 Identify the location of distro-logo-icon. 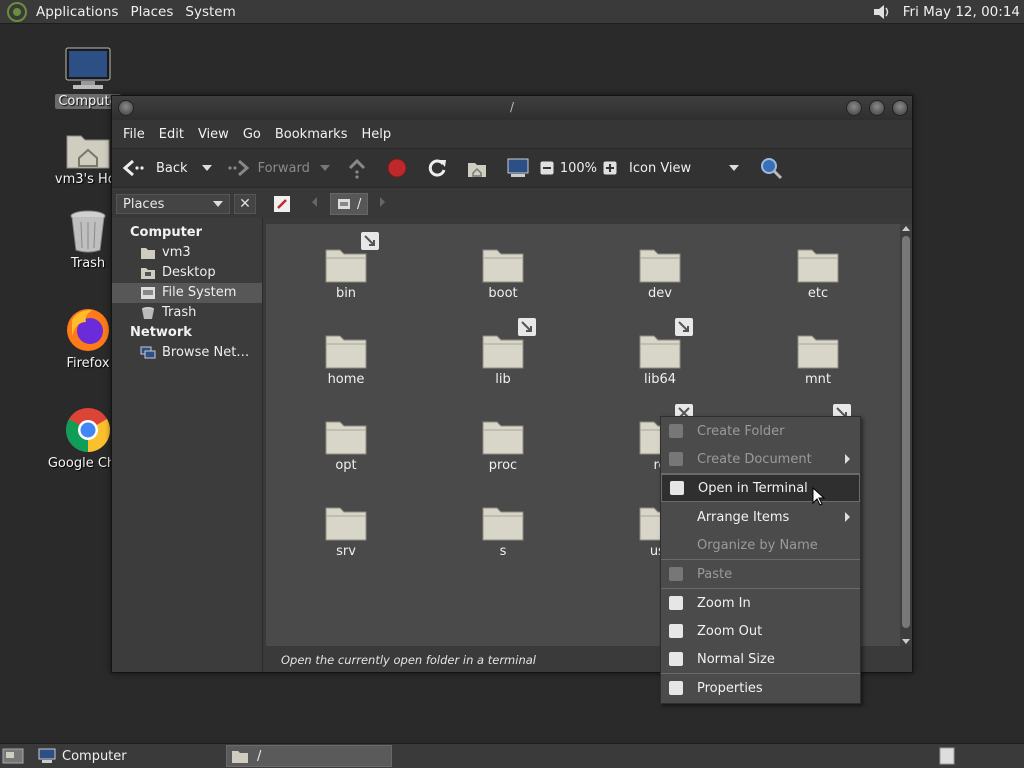
(17, 12).